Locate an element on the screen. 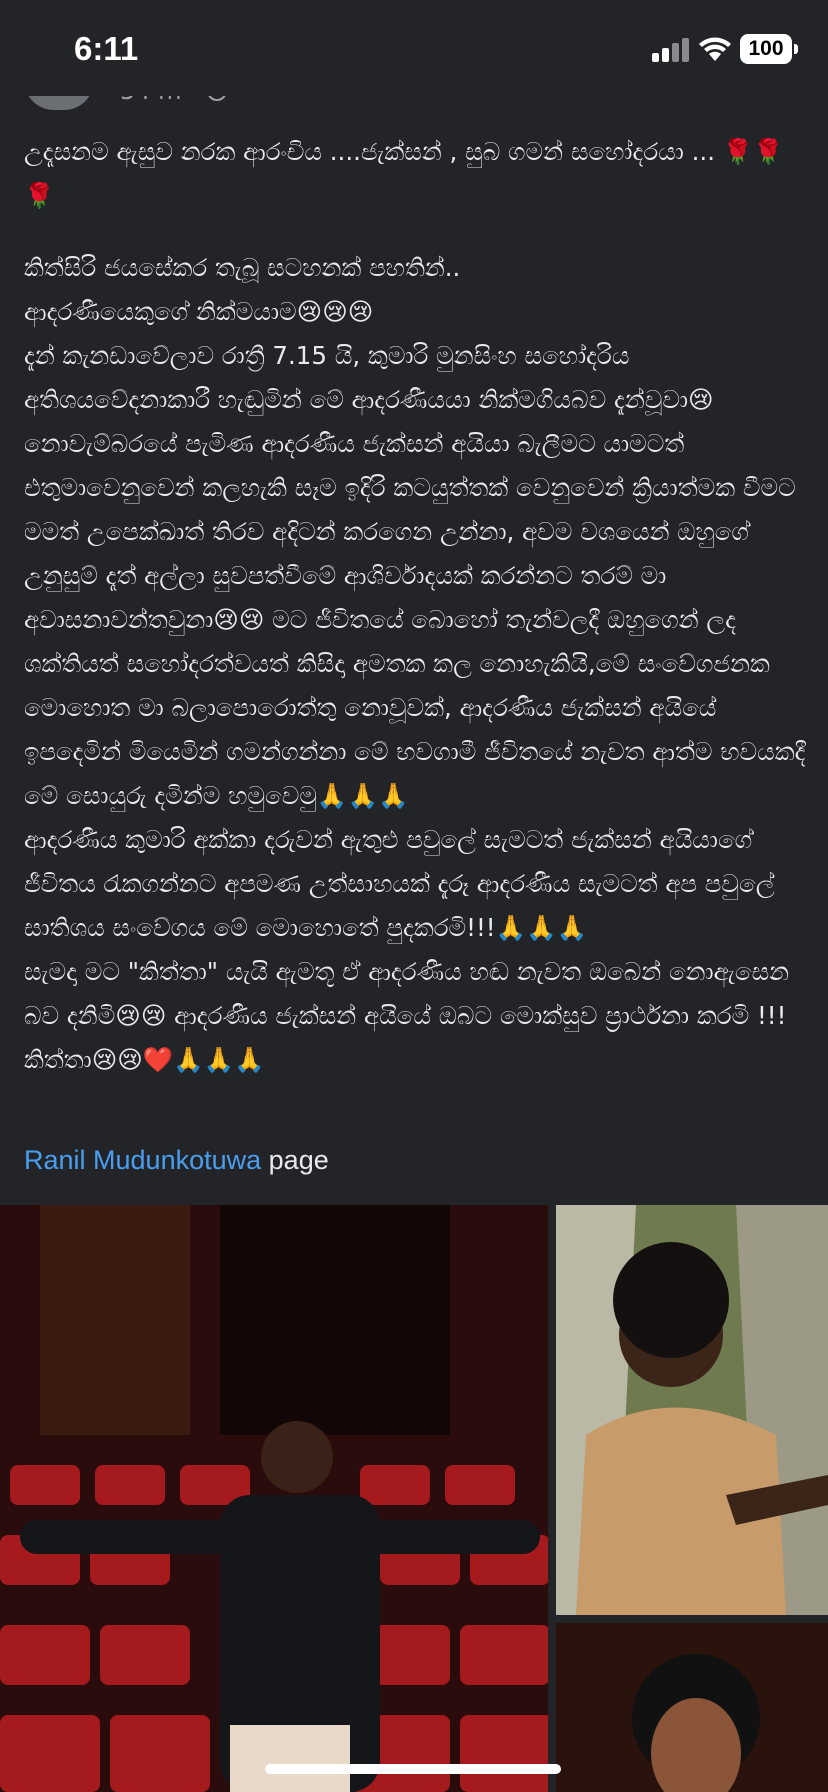 This screenshot has height=1792, width=828. status-bar: 6:11 100 is located at coordinates (414, 48).